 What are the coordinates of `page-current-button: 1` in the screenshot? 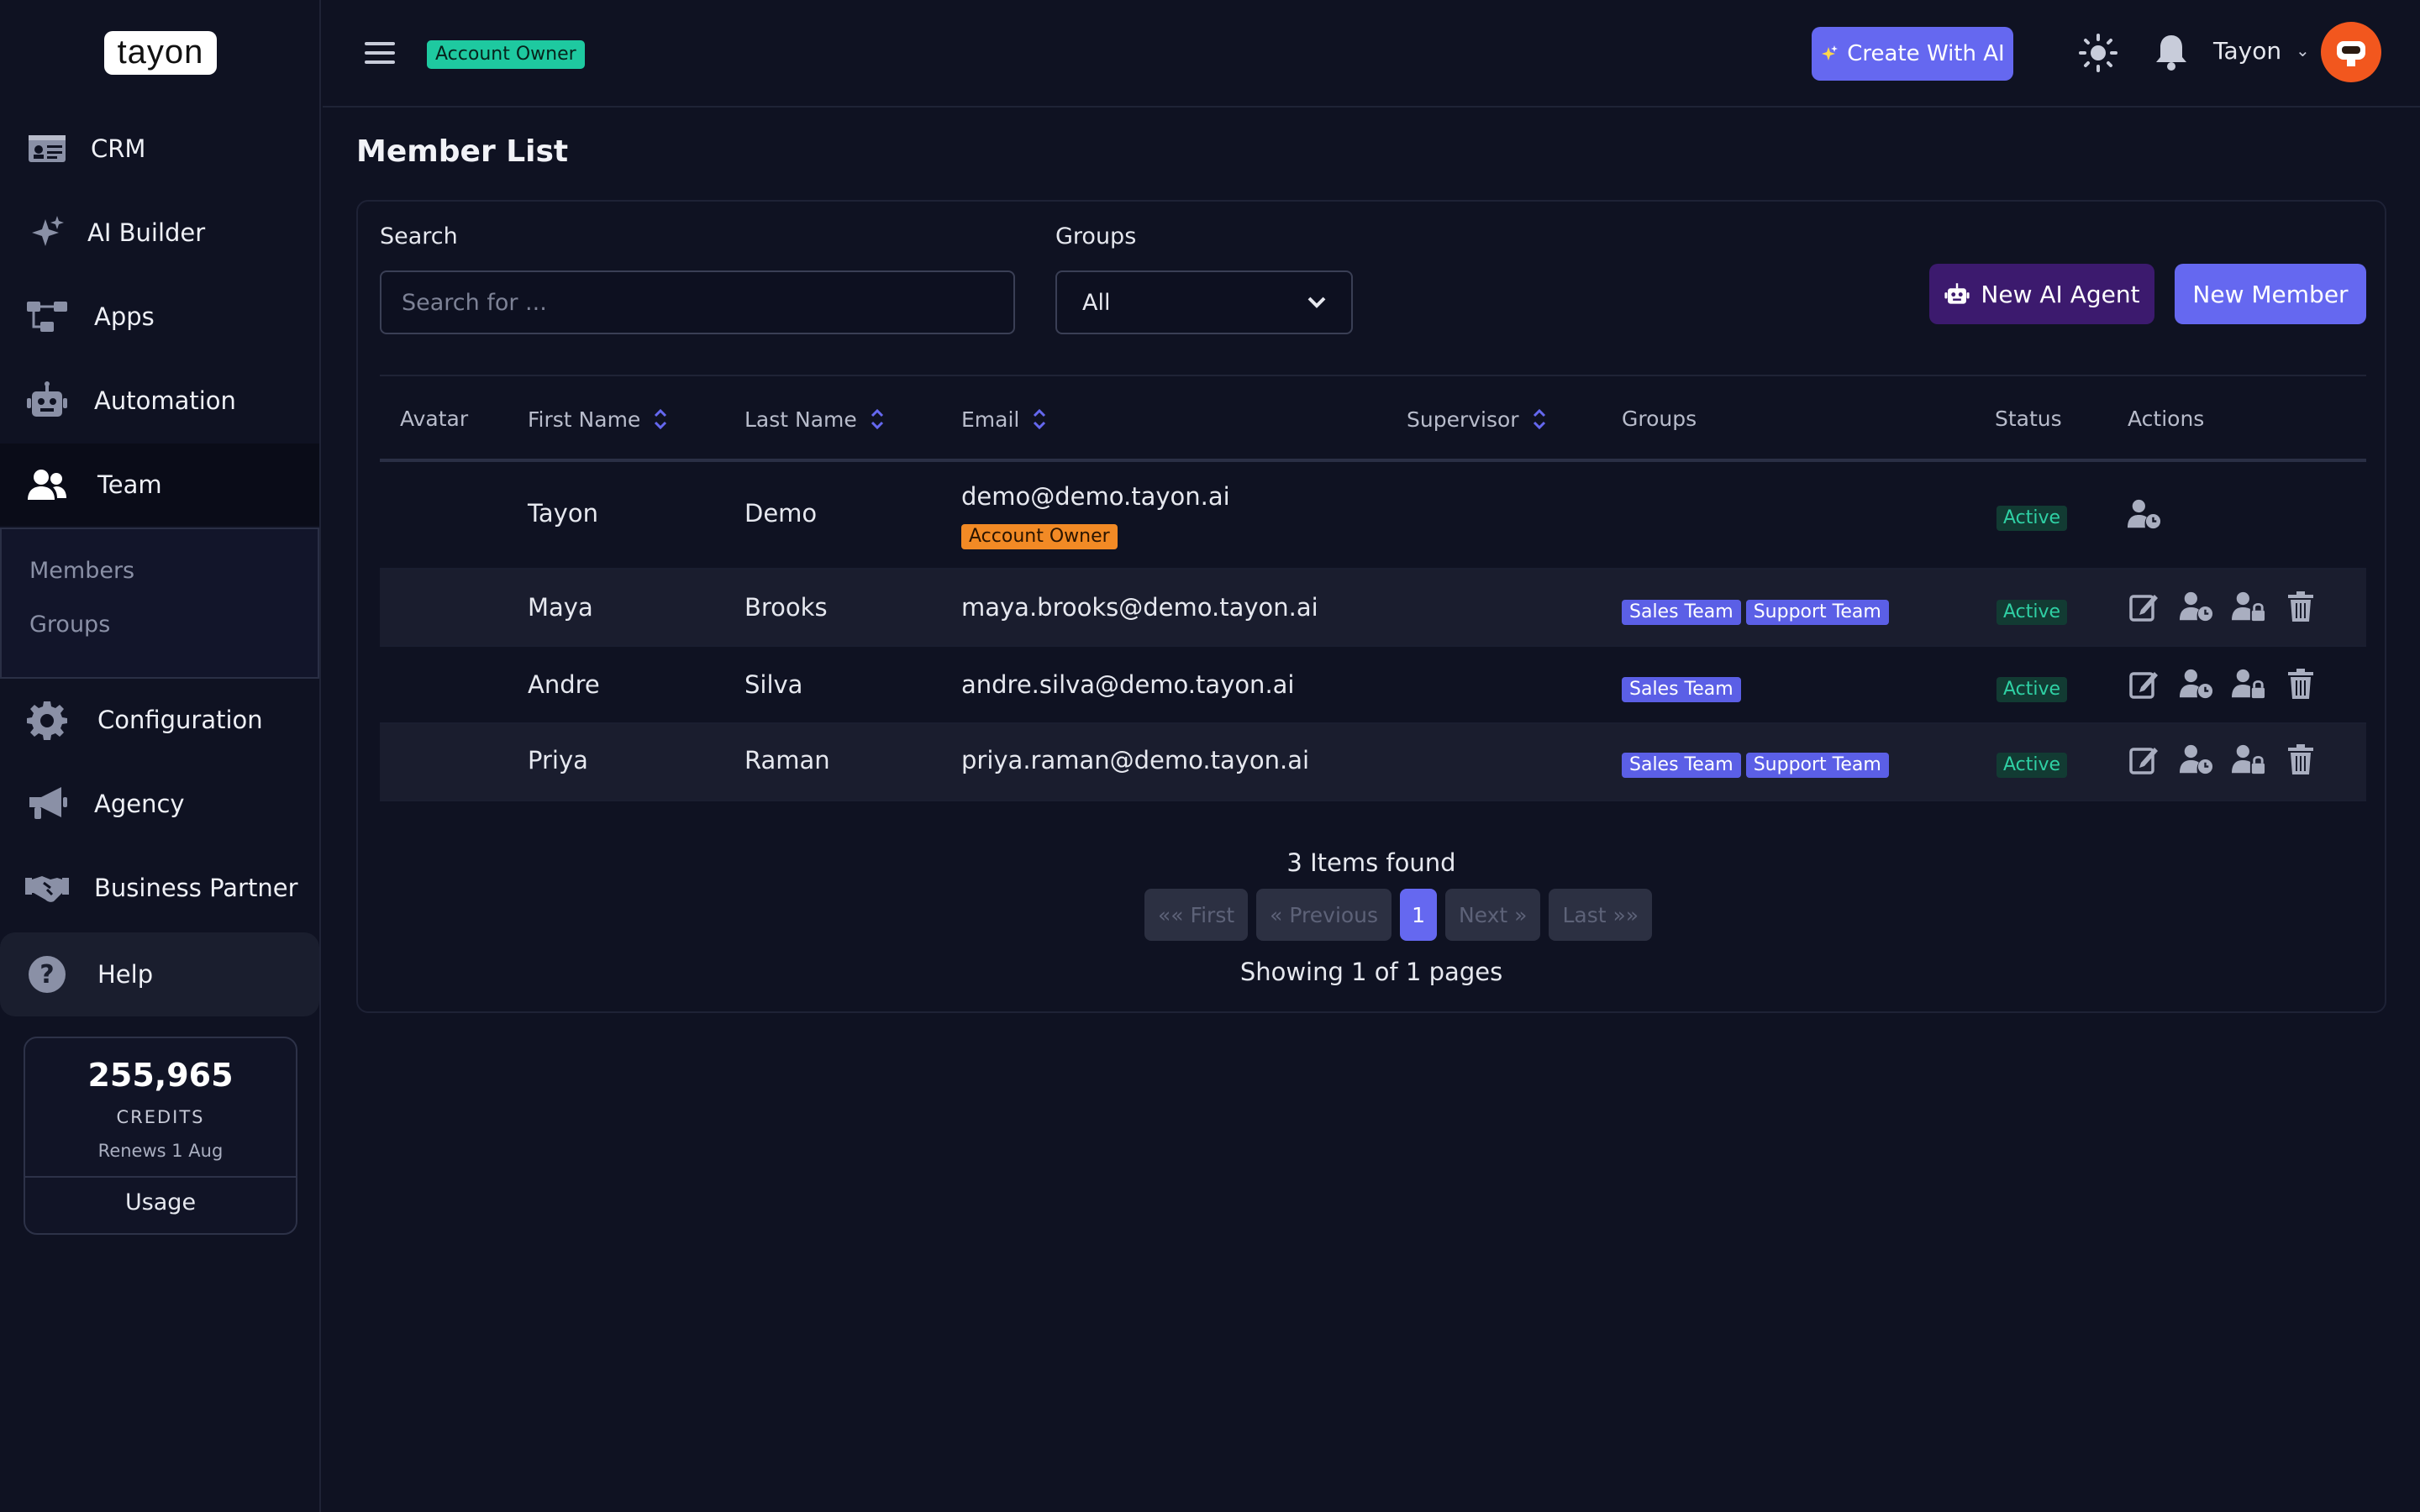 It's located at (1418, 915).